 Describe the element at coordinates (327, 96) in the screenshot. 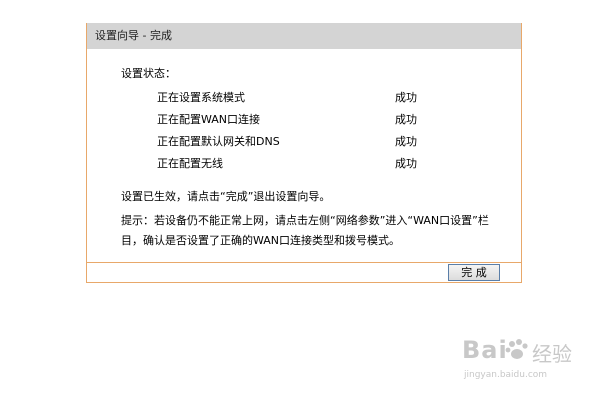

I see `status-row-system-mode: 正在设置系统模式 成功` at that location.